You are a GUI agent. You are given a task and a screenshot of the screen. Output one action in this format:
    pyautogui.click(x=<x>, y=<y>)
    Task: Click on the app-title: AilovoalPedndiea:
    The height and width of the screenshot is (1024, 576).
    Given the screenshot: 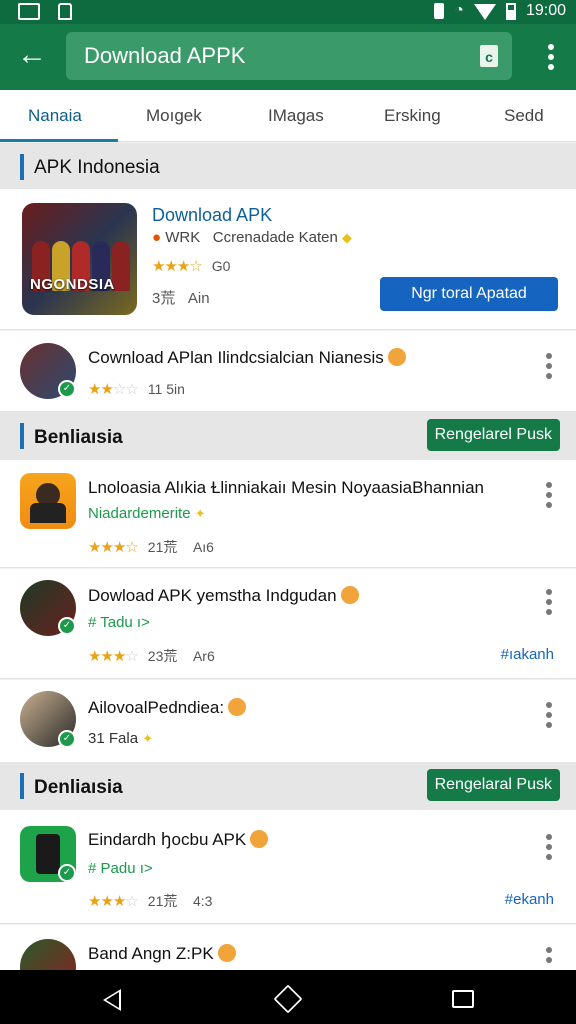 What is the action you would take?
    pyautogui.click(x=167, y=708)
    